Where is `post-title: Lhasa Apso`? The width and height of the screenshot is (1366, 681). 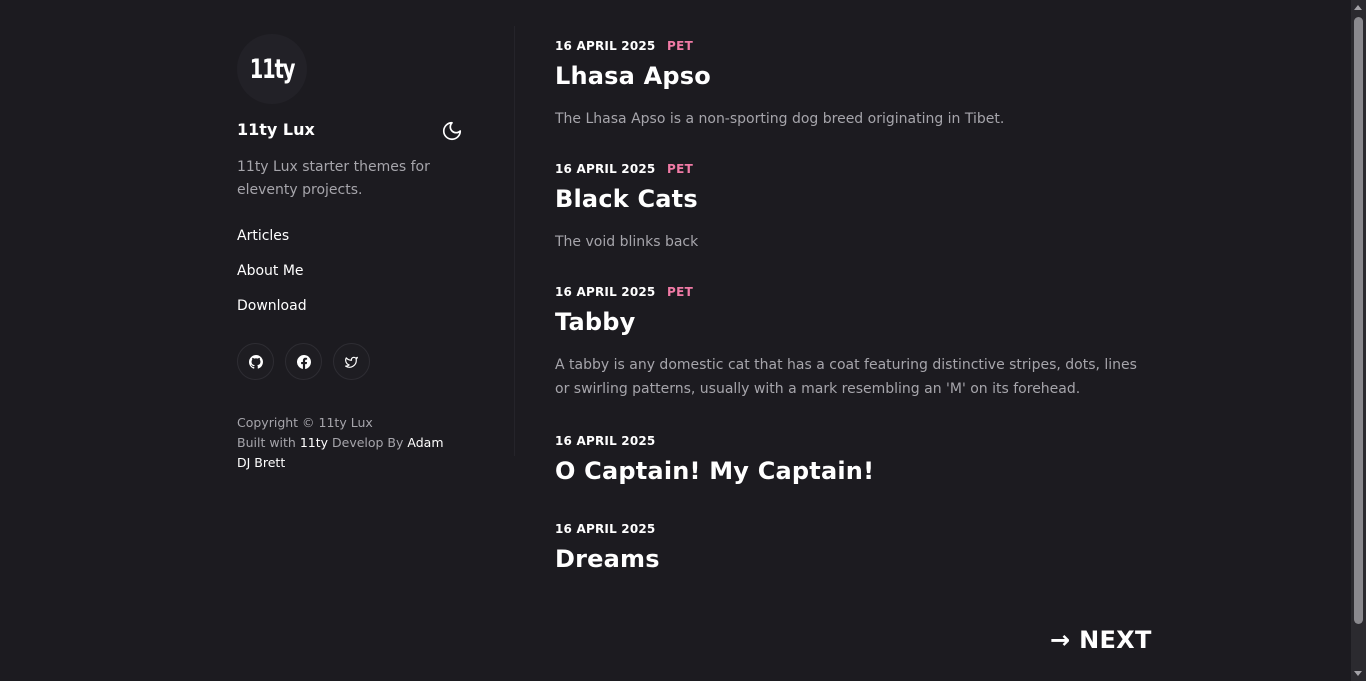 post-title: Lhasa Apso is located at coordinates (850, 76).